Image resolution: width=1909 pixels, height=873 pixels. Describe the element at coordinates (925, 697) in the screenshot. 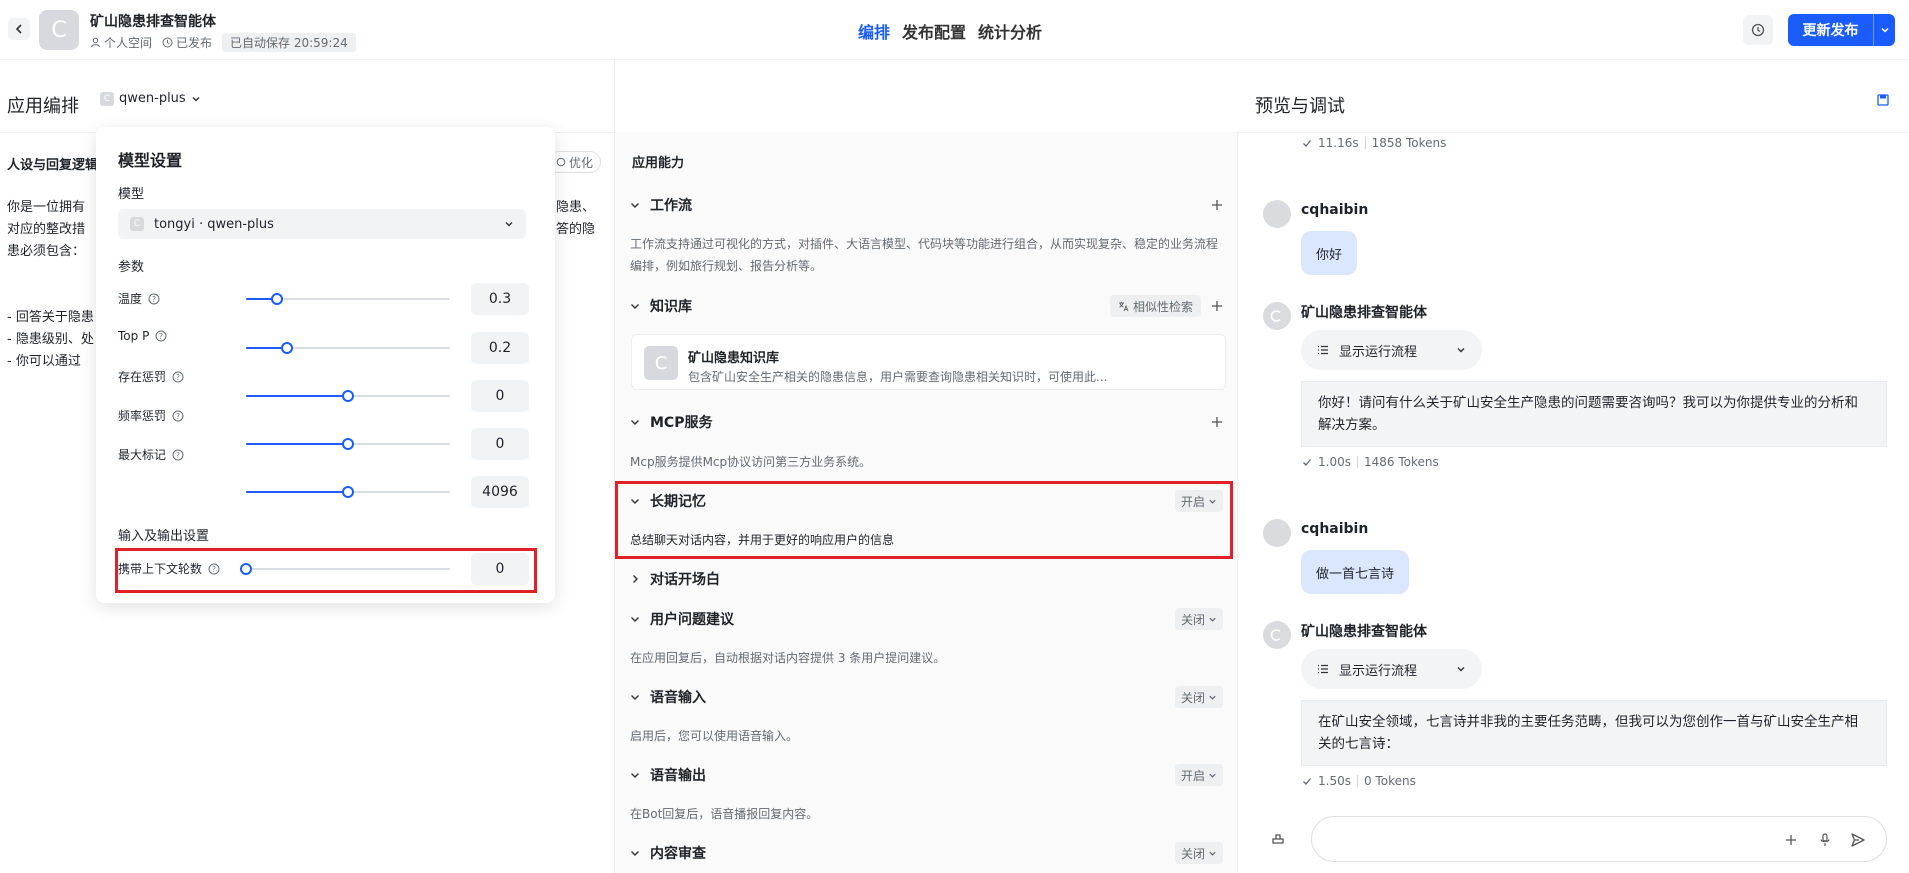

I see `section-voice-input: 语音输入 关闭` at that location.